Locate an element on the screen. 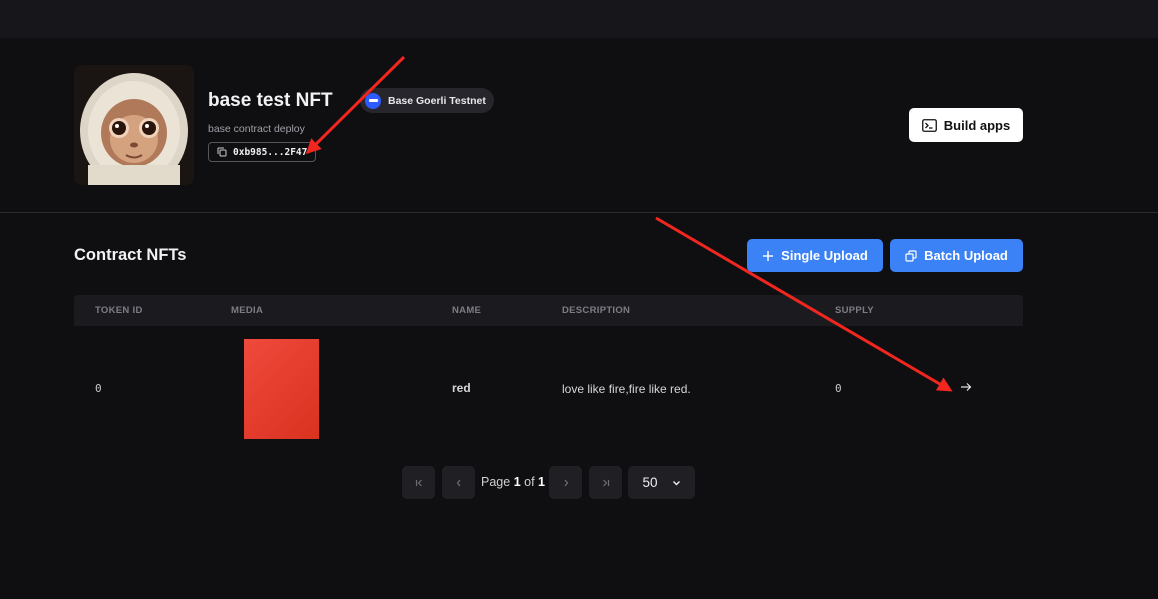 This screenshot has height=599, width=1158. page-size-select: 50 is located at coordinates (661, 482).